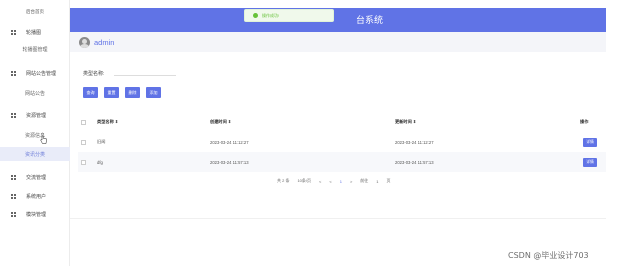 This screenshot has height=266, width=622. I want to click on query-button: 查询, so click(90, 92).